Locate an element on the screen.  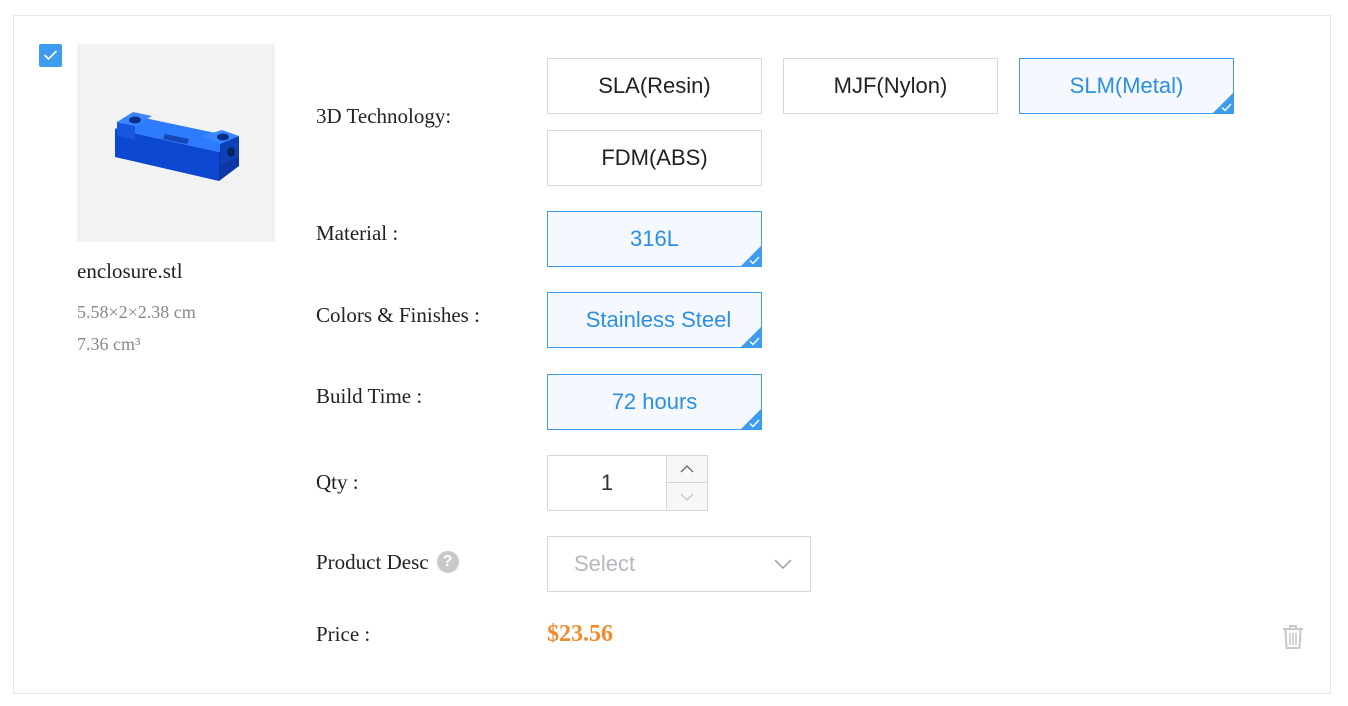
material-label: Material : is located at coordinates (357, 233).